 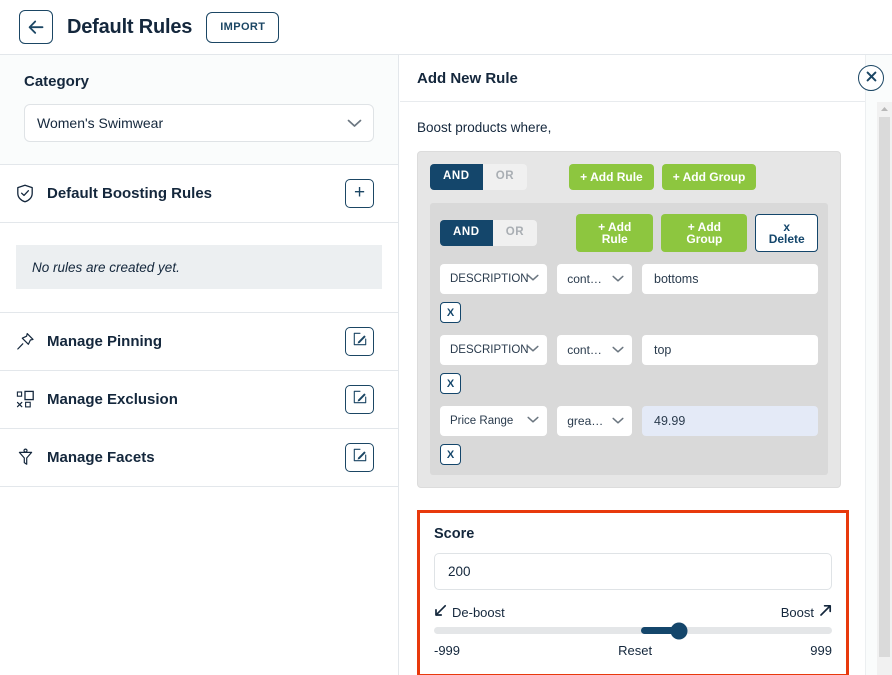 What do you see at coordinates (440, 612) in the screenshot?
I see `arrow-down-left-icon` at bounding box center [440, 612].